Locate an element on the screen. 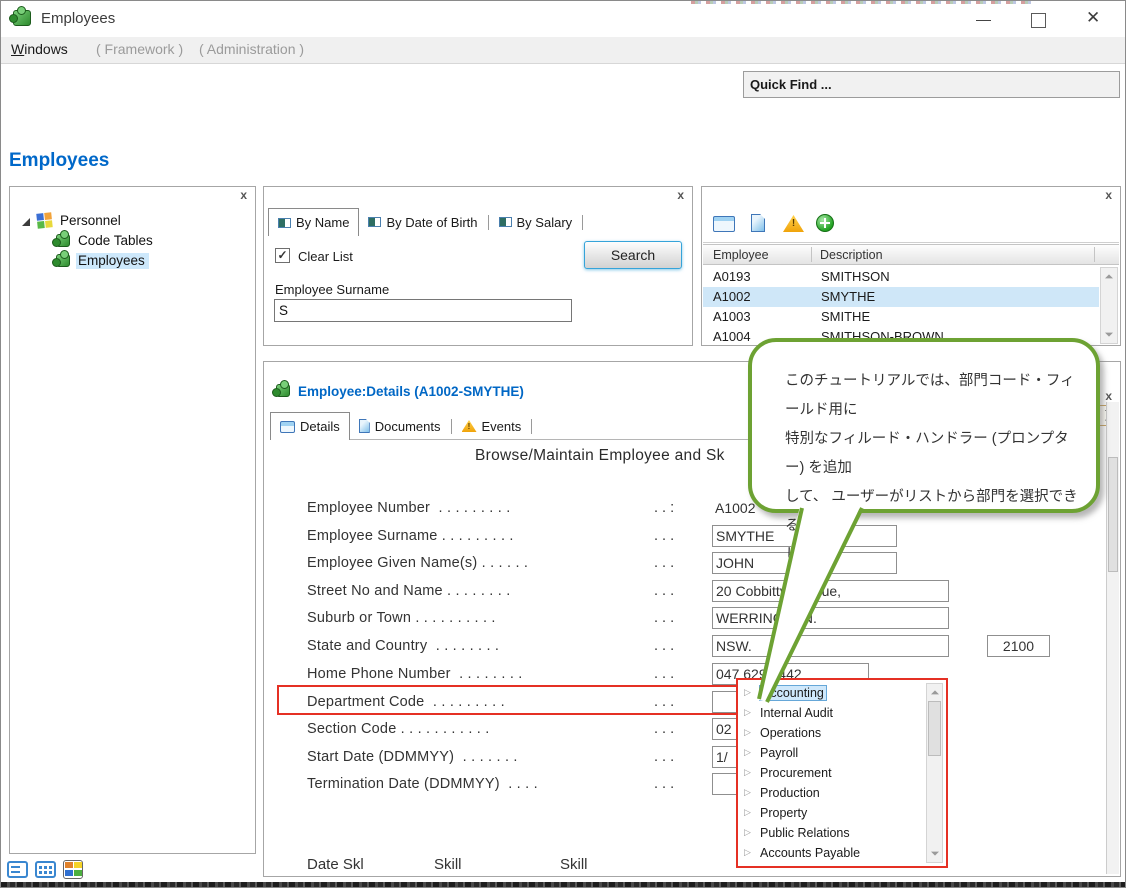 Image resolution: width=1126 pixels, height=888 pixels. field-label: Termination Date (DDMMYY) . . . . is located at coordinates (422, 784).